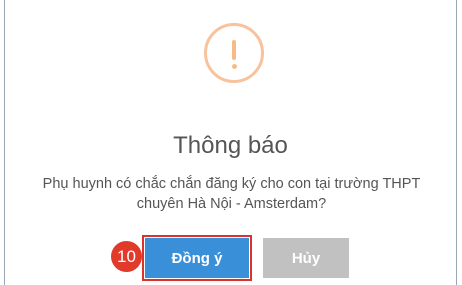  What do you see at coordinates (306, 258) in the screenshot?
I see `cancel-button: Hủy` at bounding box center [306, 258].